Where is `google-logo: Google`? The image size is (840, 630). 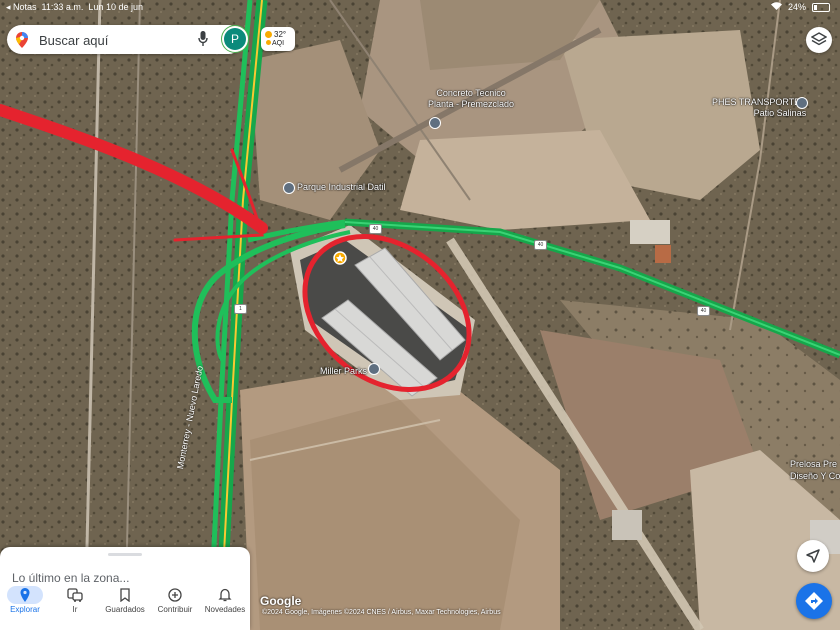
google-logo: Google is located at coordinates (281, 601).